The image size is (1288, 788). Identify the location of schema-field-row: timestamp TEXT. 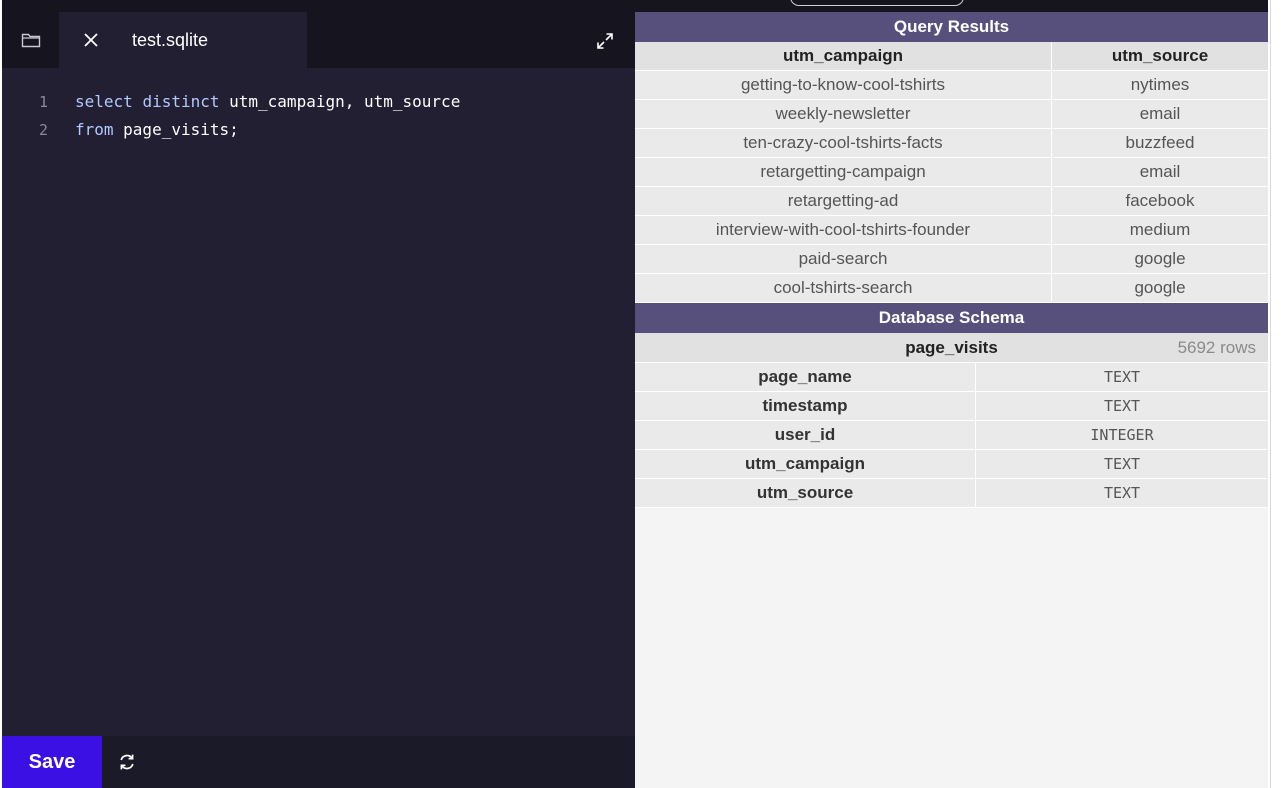
(951, 406).